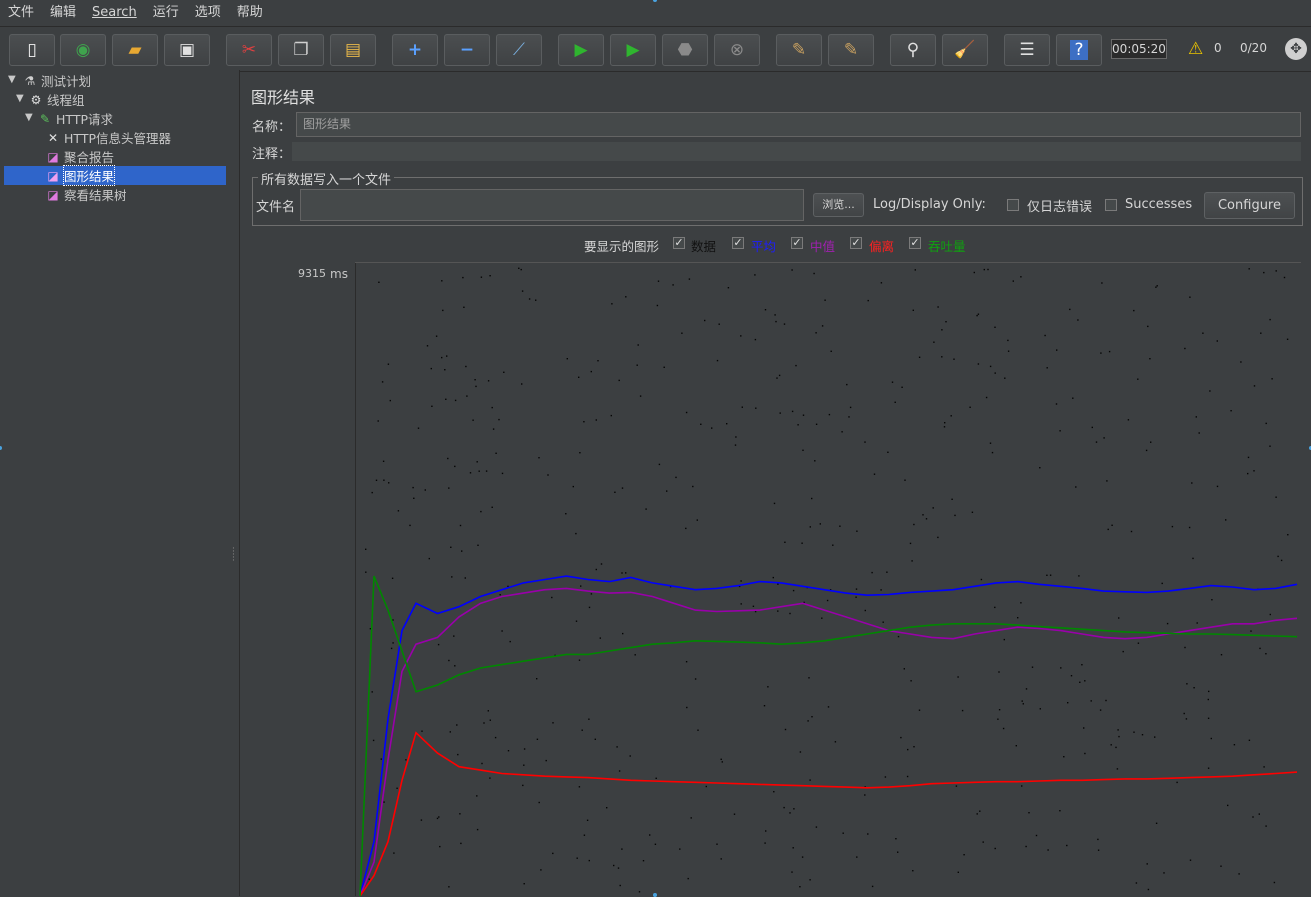  What do you see at coordinates (851, 50) in the screenshot?
I see `clear-all-button: ✎` at bounding box center [851, 50].